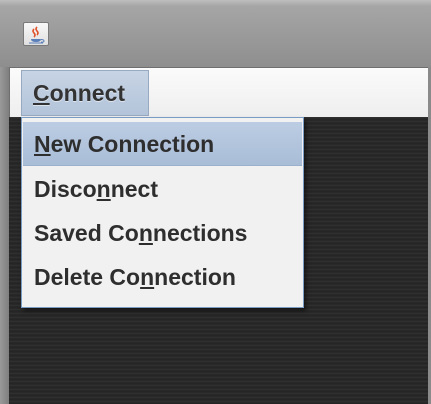  What do you see at coordinates (215, 3) in the screenshot?
I see `title-bar-shine` at bounding box center [215, 3].